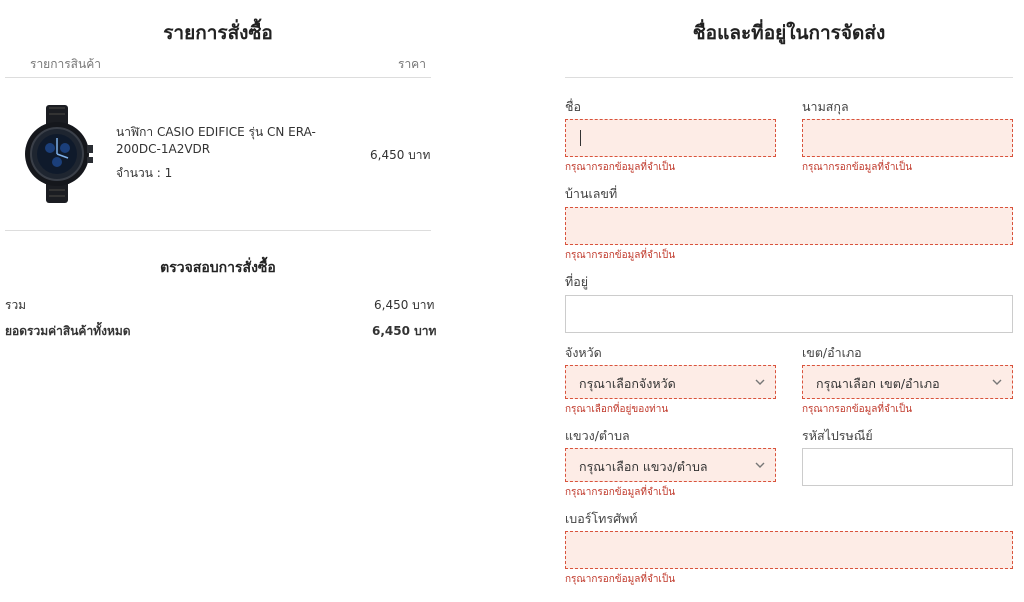  I want to click on subtotal-value: 6,450 บาท, so click(404, 305).